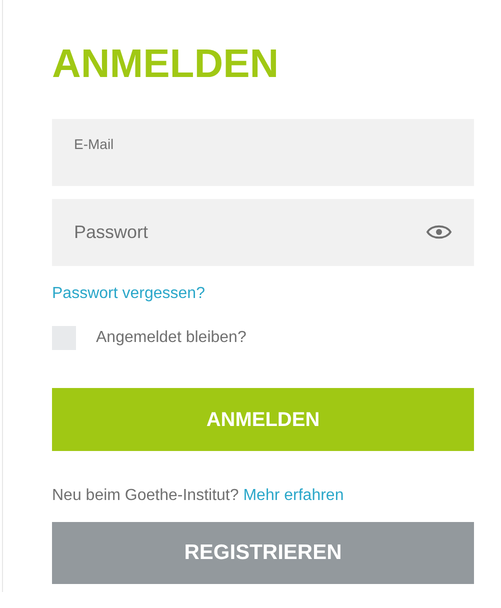  What do you see at coordinates (263, 553) in the screenshot?
I see `register-button: REGISTRIEREN` at bounding box center [263, 553].